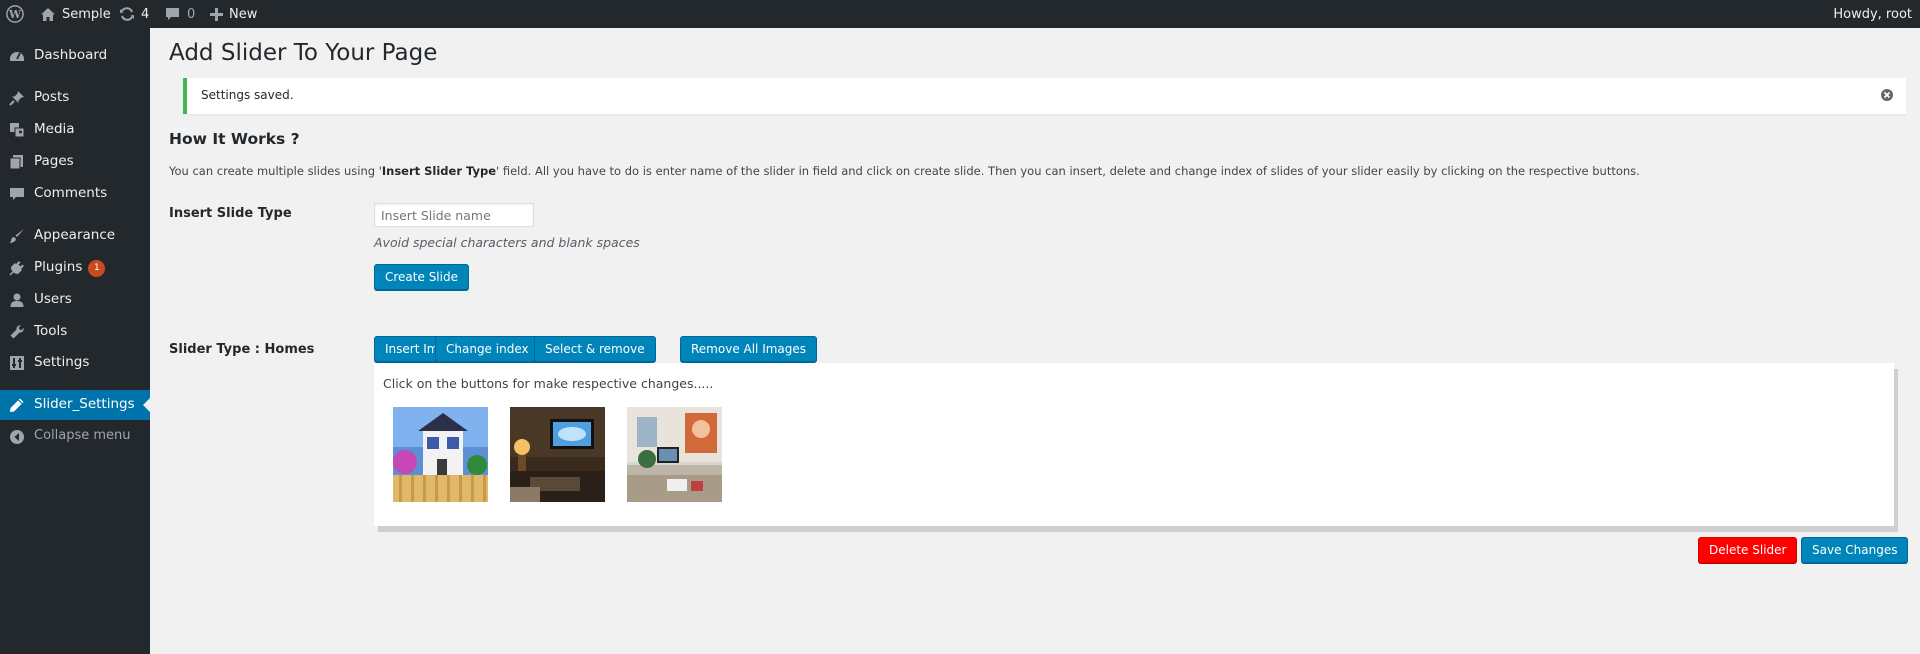 This screenshot has height=654, width=1920. What do you see at coordinates (71, 55) in the screenshot?
I see `sidebar-item-label: Dashboard` at bounding box center [71, 55].